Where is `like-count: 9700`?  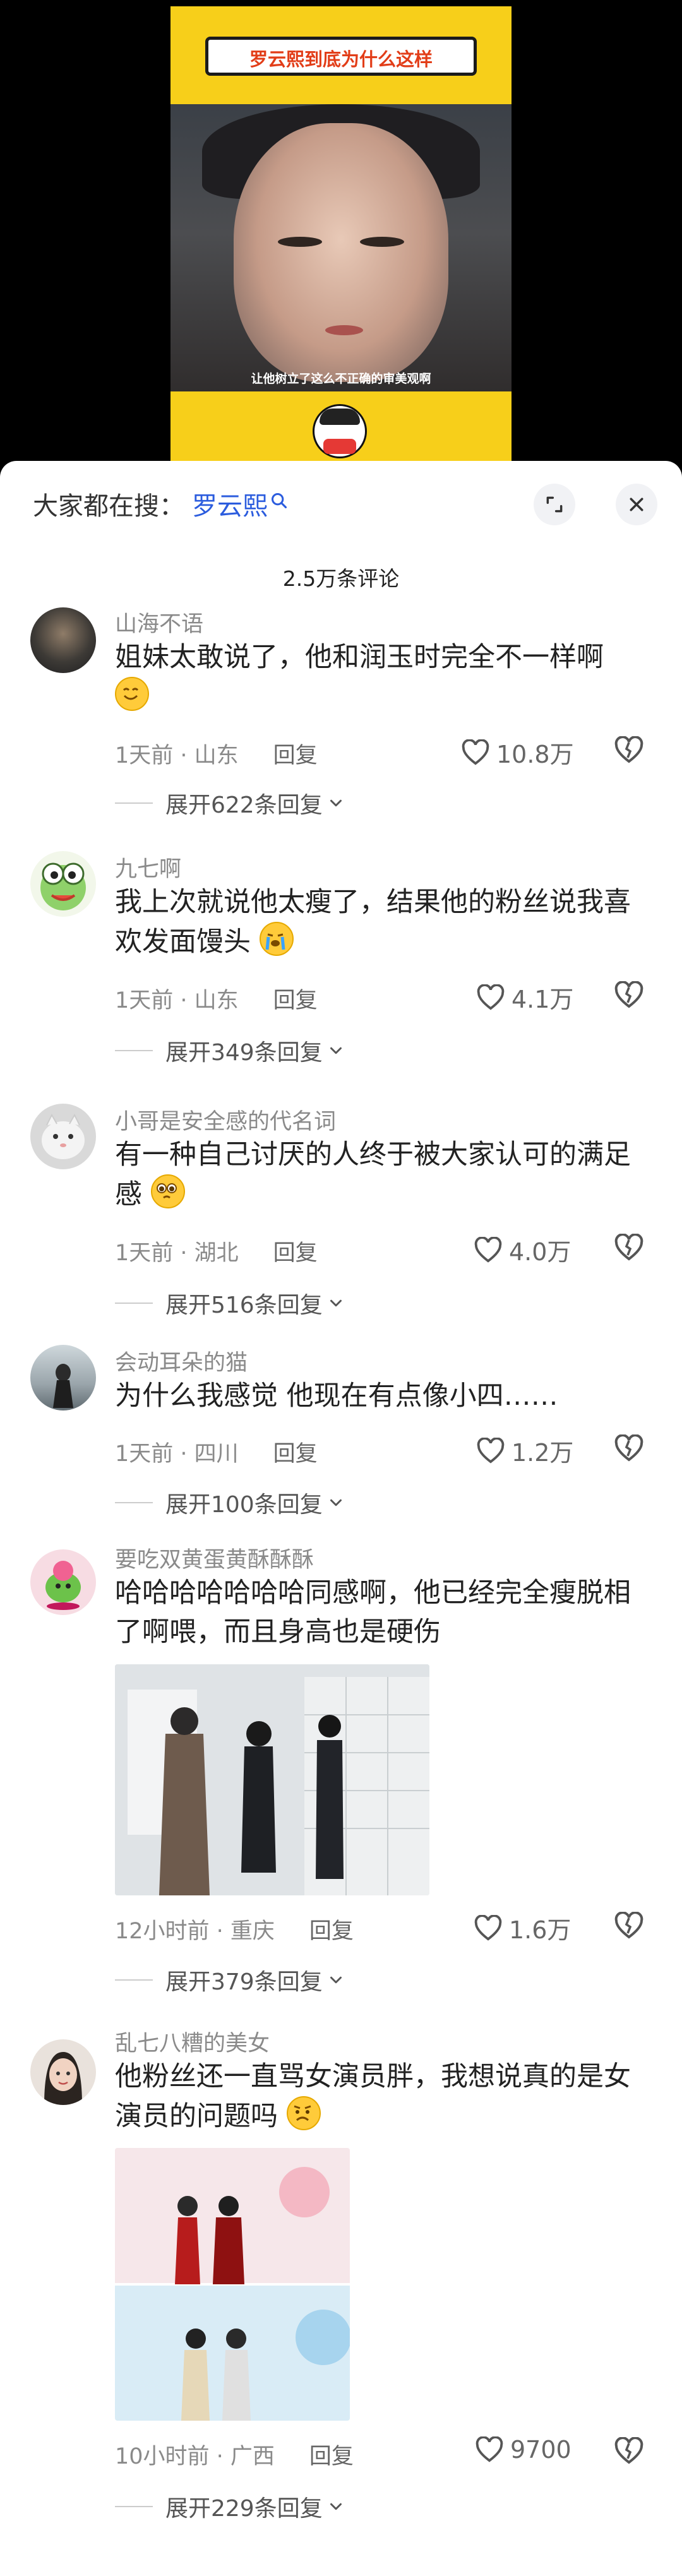
like-count: 9700 is located at coordinates (540, 2450).